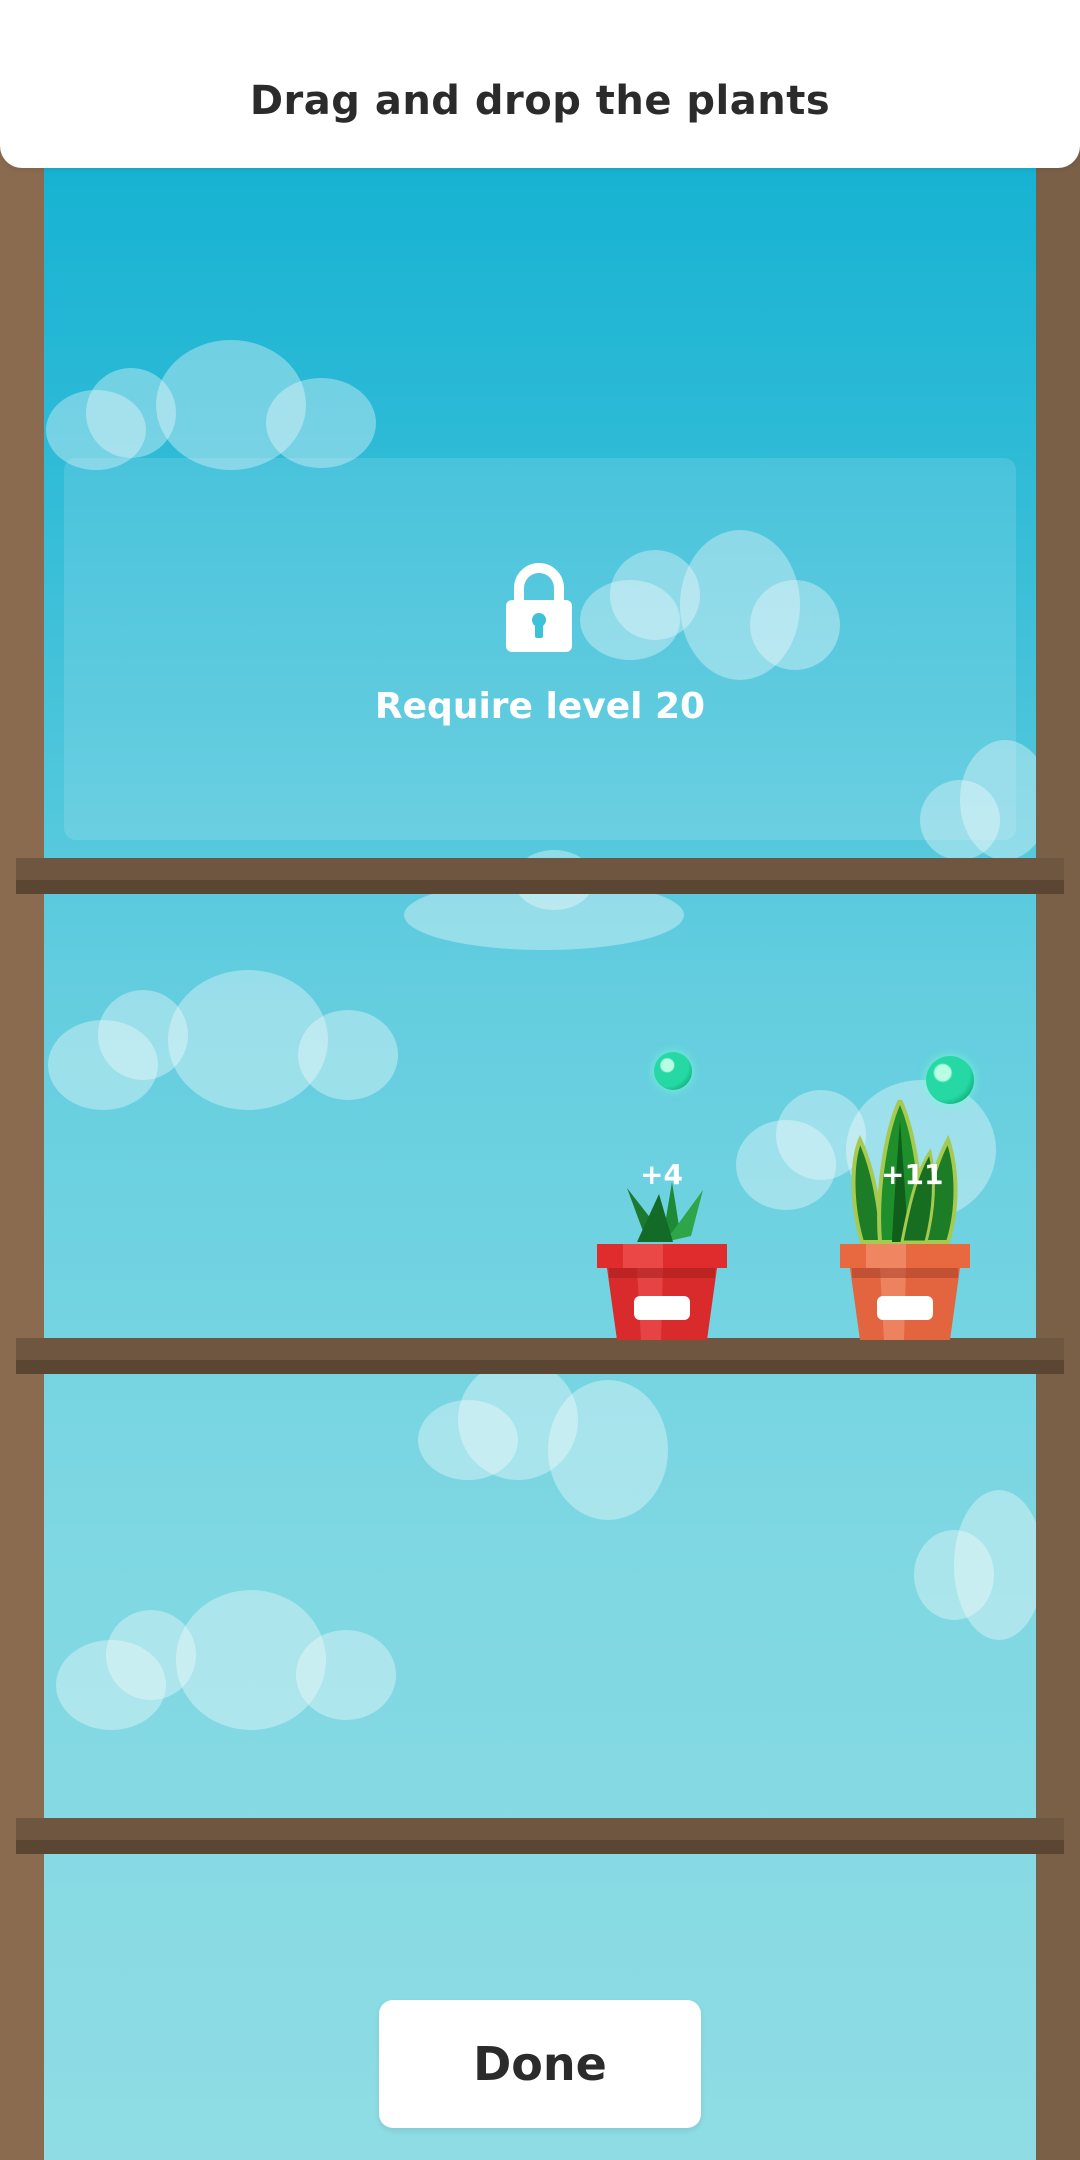 The width and height of the screenshot is (1080, 2160). Describe the element at coordinates (540, 706) in the screenshot. I see `lock-requirement-text: Require level 20` at that location.